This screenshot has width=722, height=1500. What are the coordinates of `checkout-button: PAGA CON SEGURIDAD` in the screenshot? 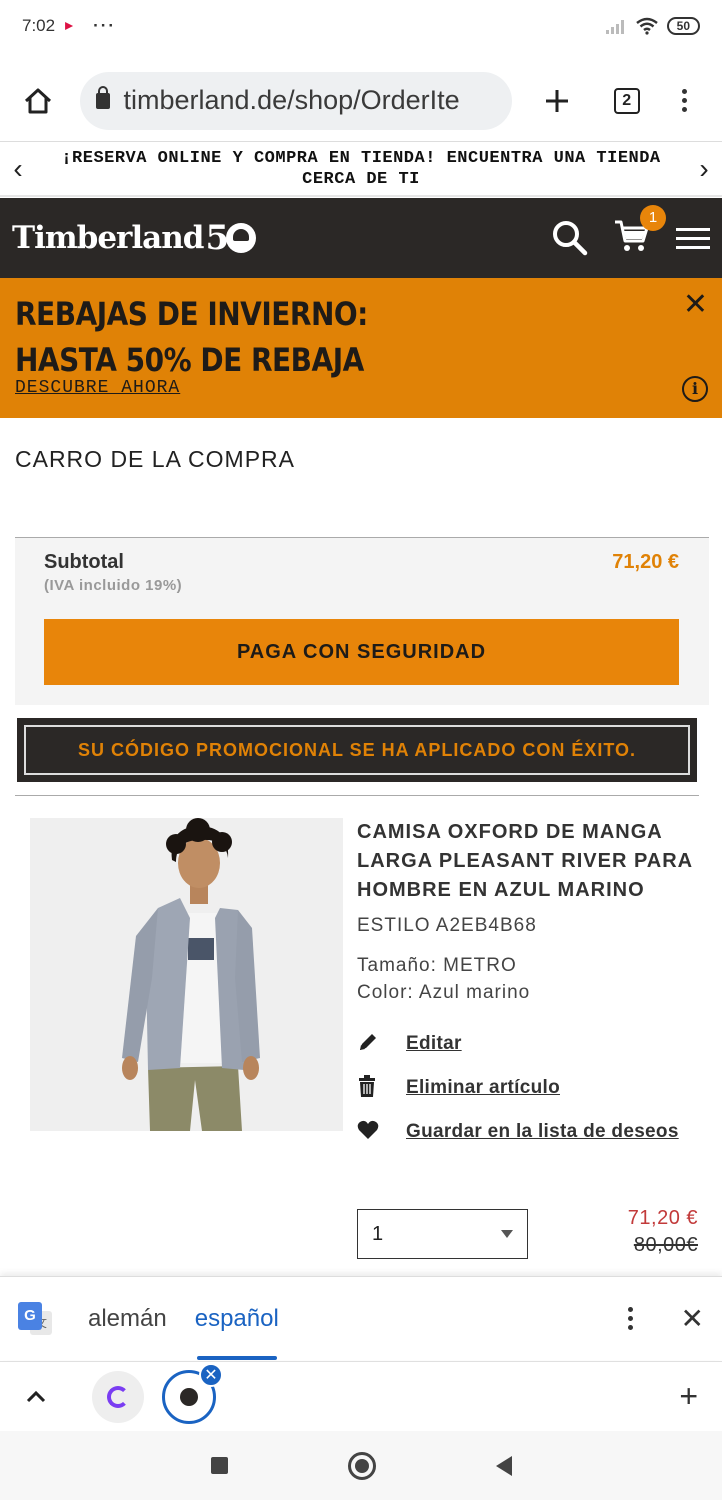 It's located at (361, 652).